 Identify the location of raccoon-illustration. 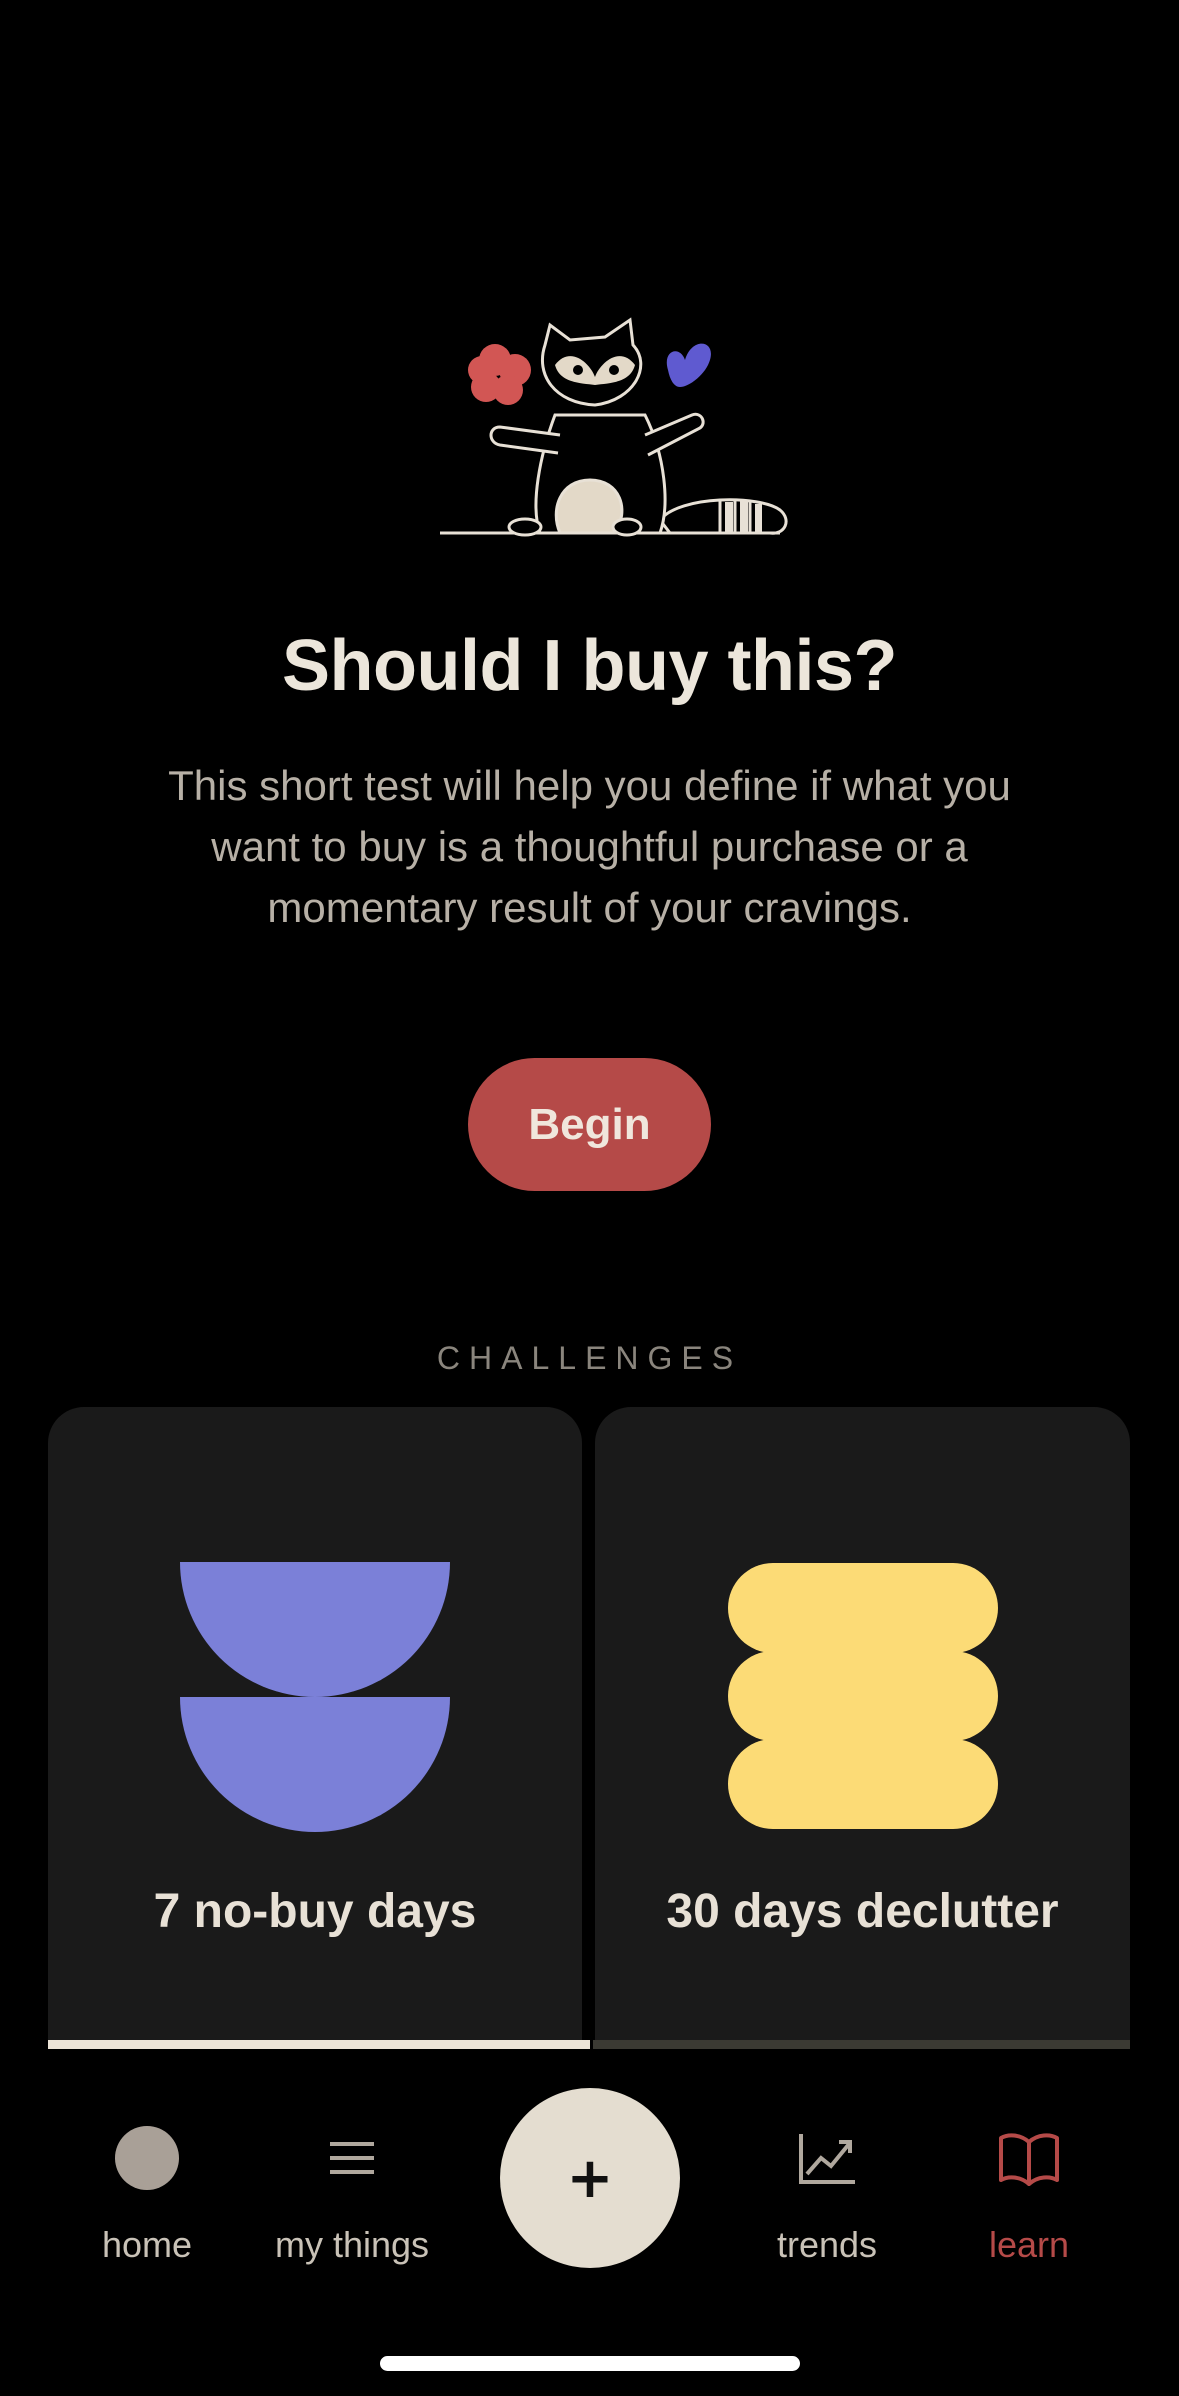
(614, 427).